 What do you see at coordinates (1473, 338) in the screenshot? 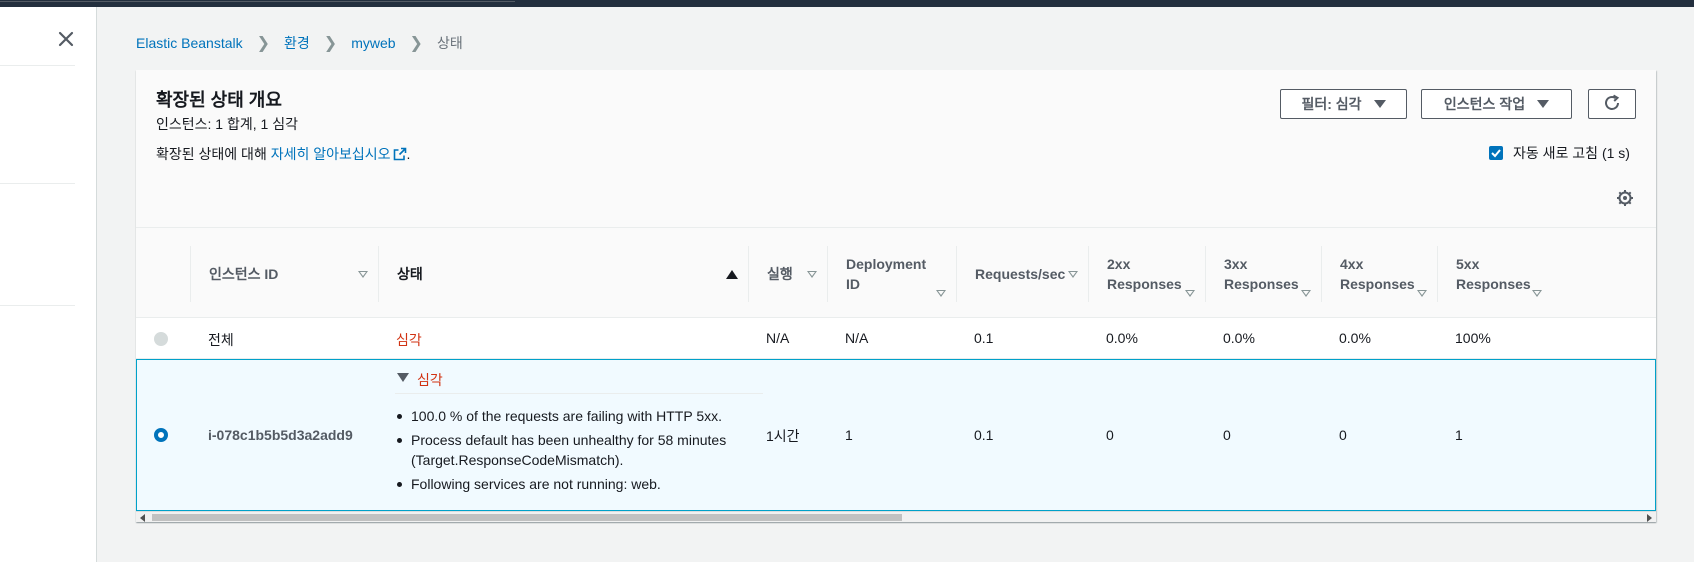
I see `overall-5xx: 100%` at bounding box center [1473, 338].